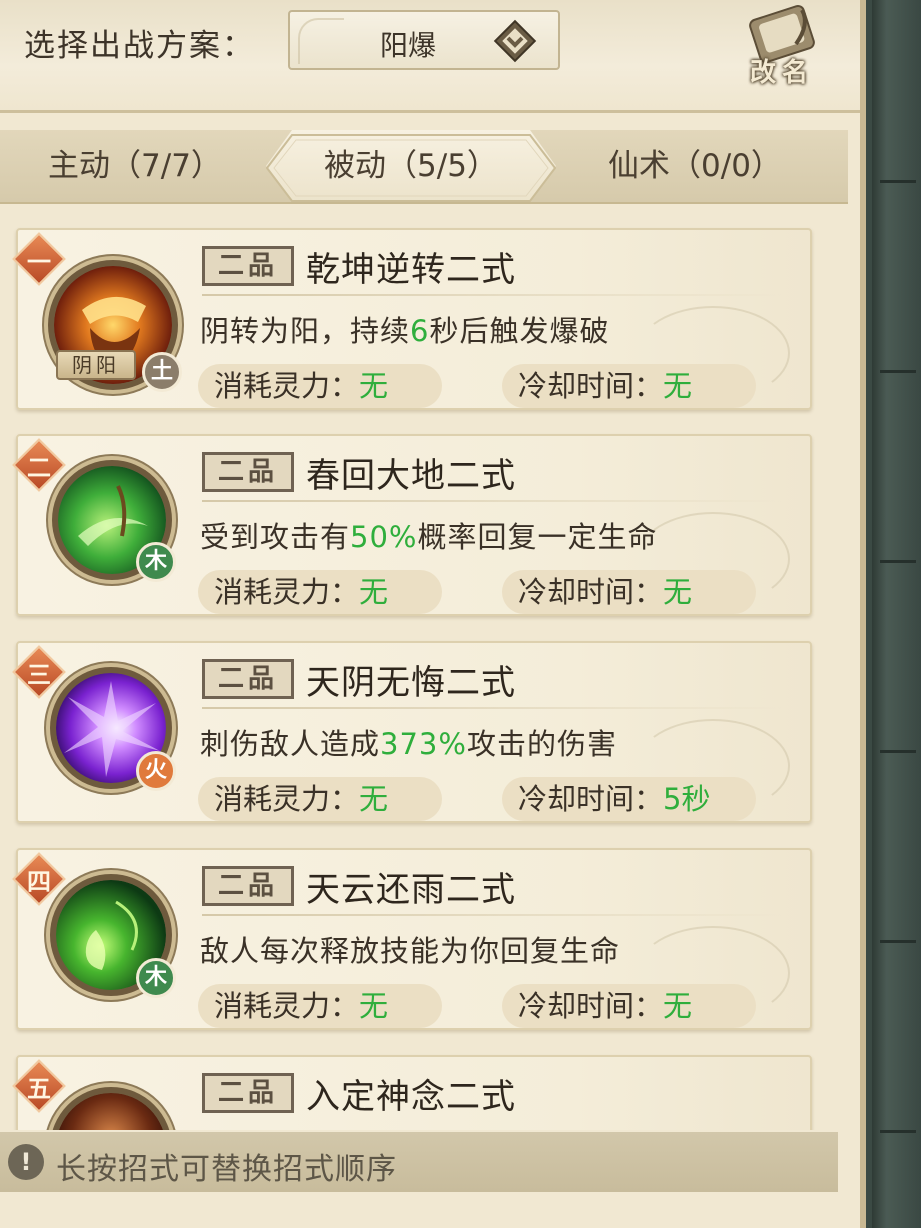  Describe the element at coordinates (113, 729) in the screenshot. I see `skill-icon-frame: 火` at that location.